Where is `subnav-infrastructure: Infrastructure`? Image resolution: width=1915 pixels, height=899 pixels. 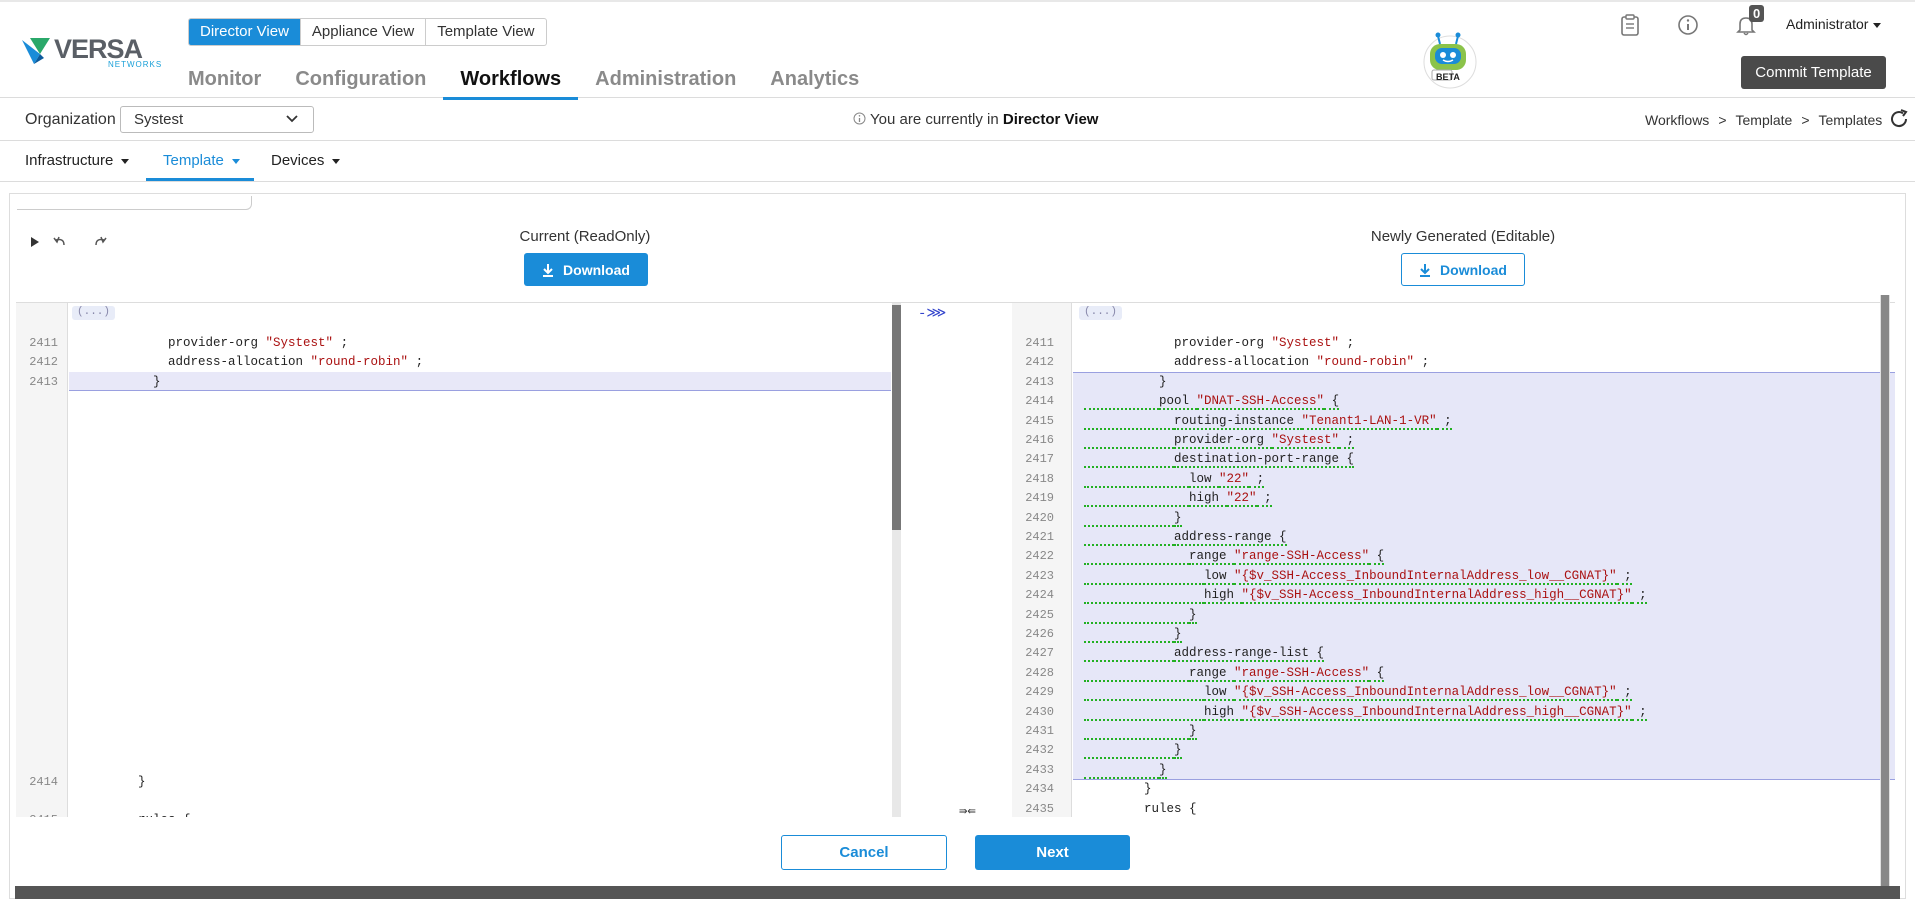
subnav-infrastructure: Infrastructure is located at coordinates (77, 160).